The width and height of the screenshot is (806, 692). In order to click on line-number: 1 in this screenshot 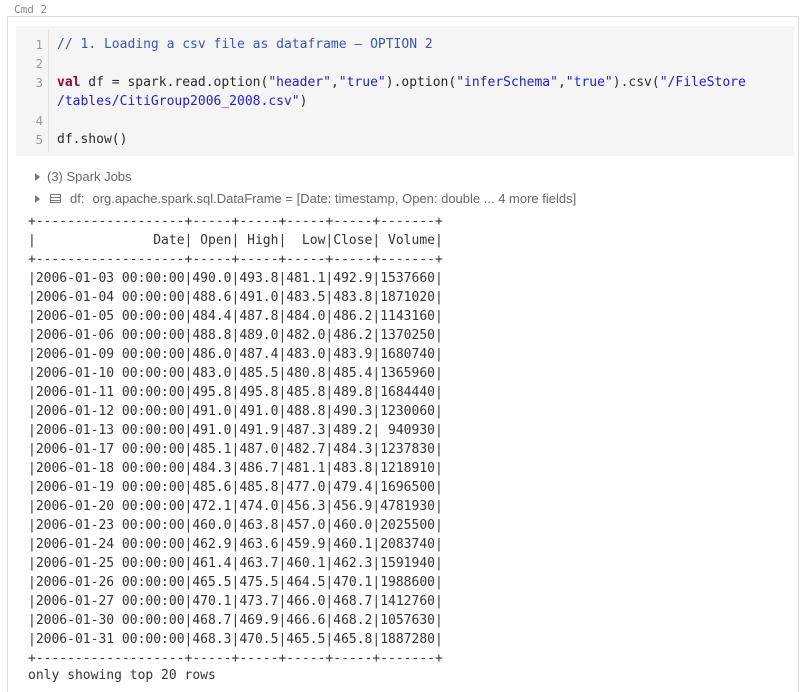, I will do `click(39, 44)`.